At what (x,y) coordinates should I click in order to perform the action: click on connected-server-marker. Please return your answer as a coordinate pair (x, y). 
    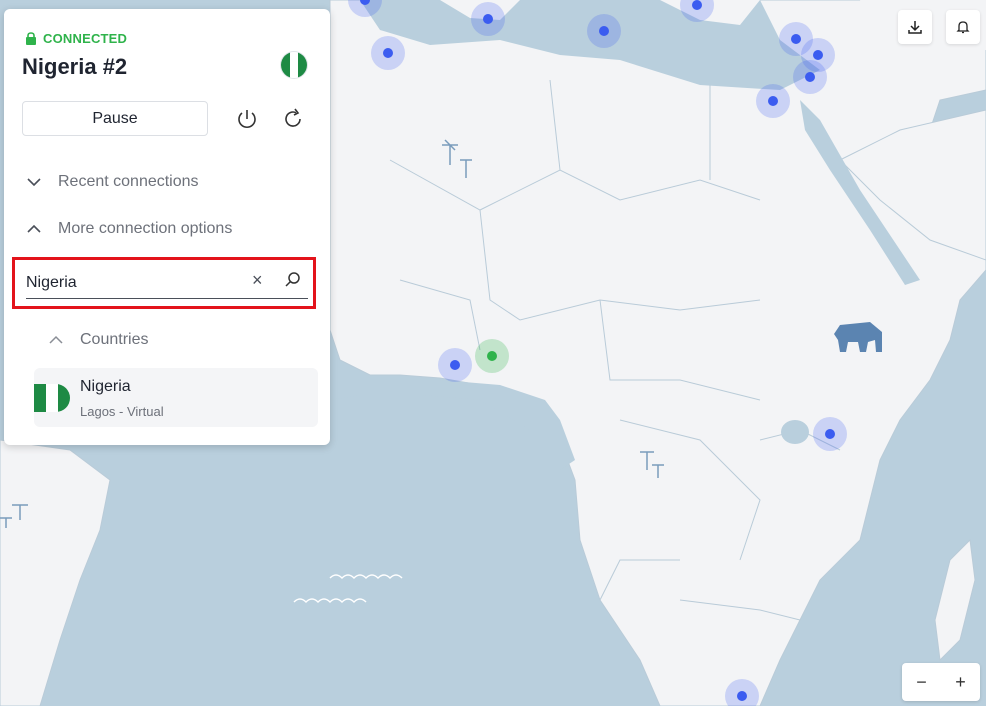
    Looking at the image, I should click on (492, 356).